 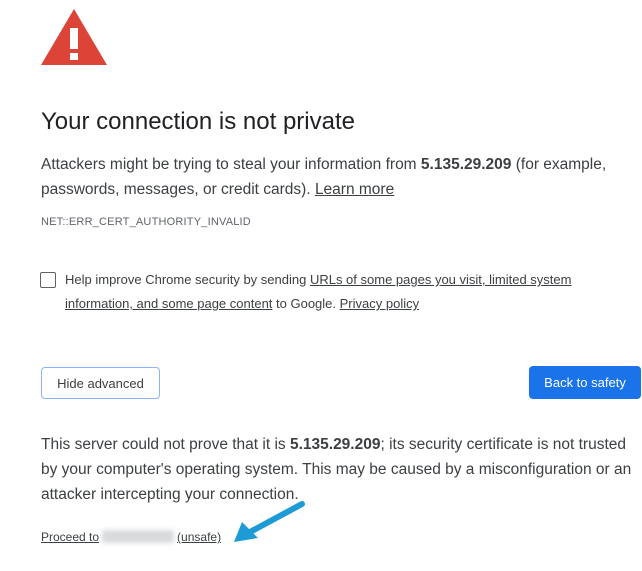 What do you see at coordinates (100, 383) in the screenshot?
I see `hide-advanced-button: Hide advanced` at bounding box center [100, 383].